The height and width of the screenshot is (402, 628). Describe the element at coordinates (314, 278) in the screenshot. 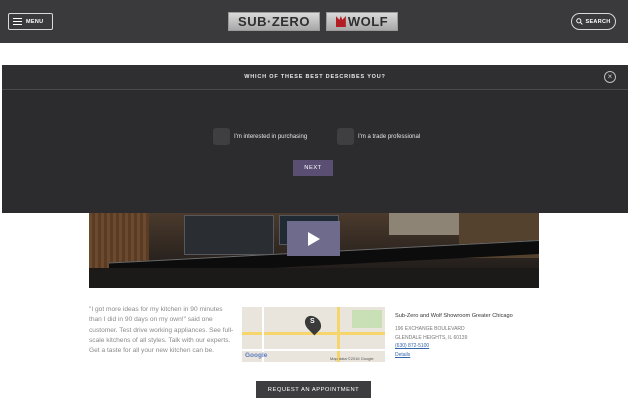

I see `hero-floor` at that location.